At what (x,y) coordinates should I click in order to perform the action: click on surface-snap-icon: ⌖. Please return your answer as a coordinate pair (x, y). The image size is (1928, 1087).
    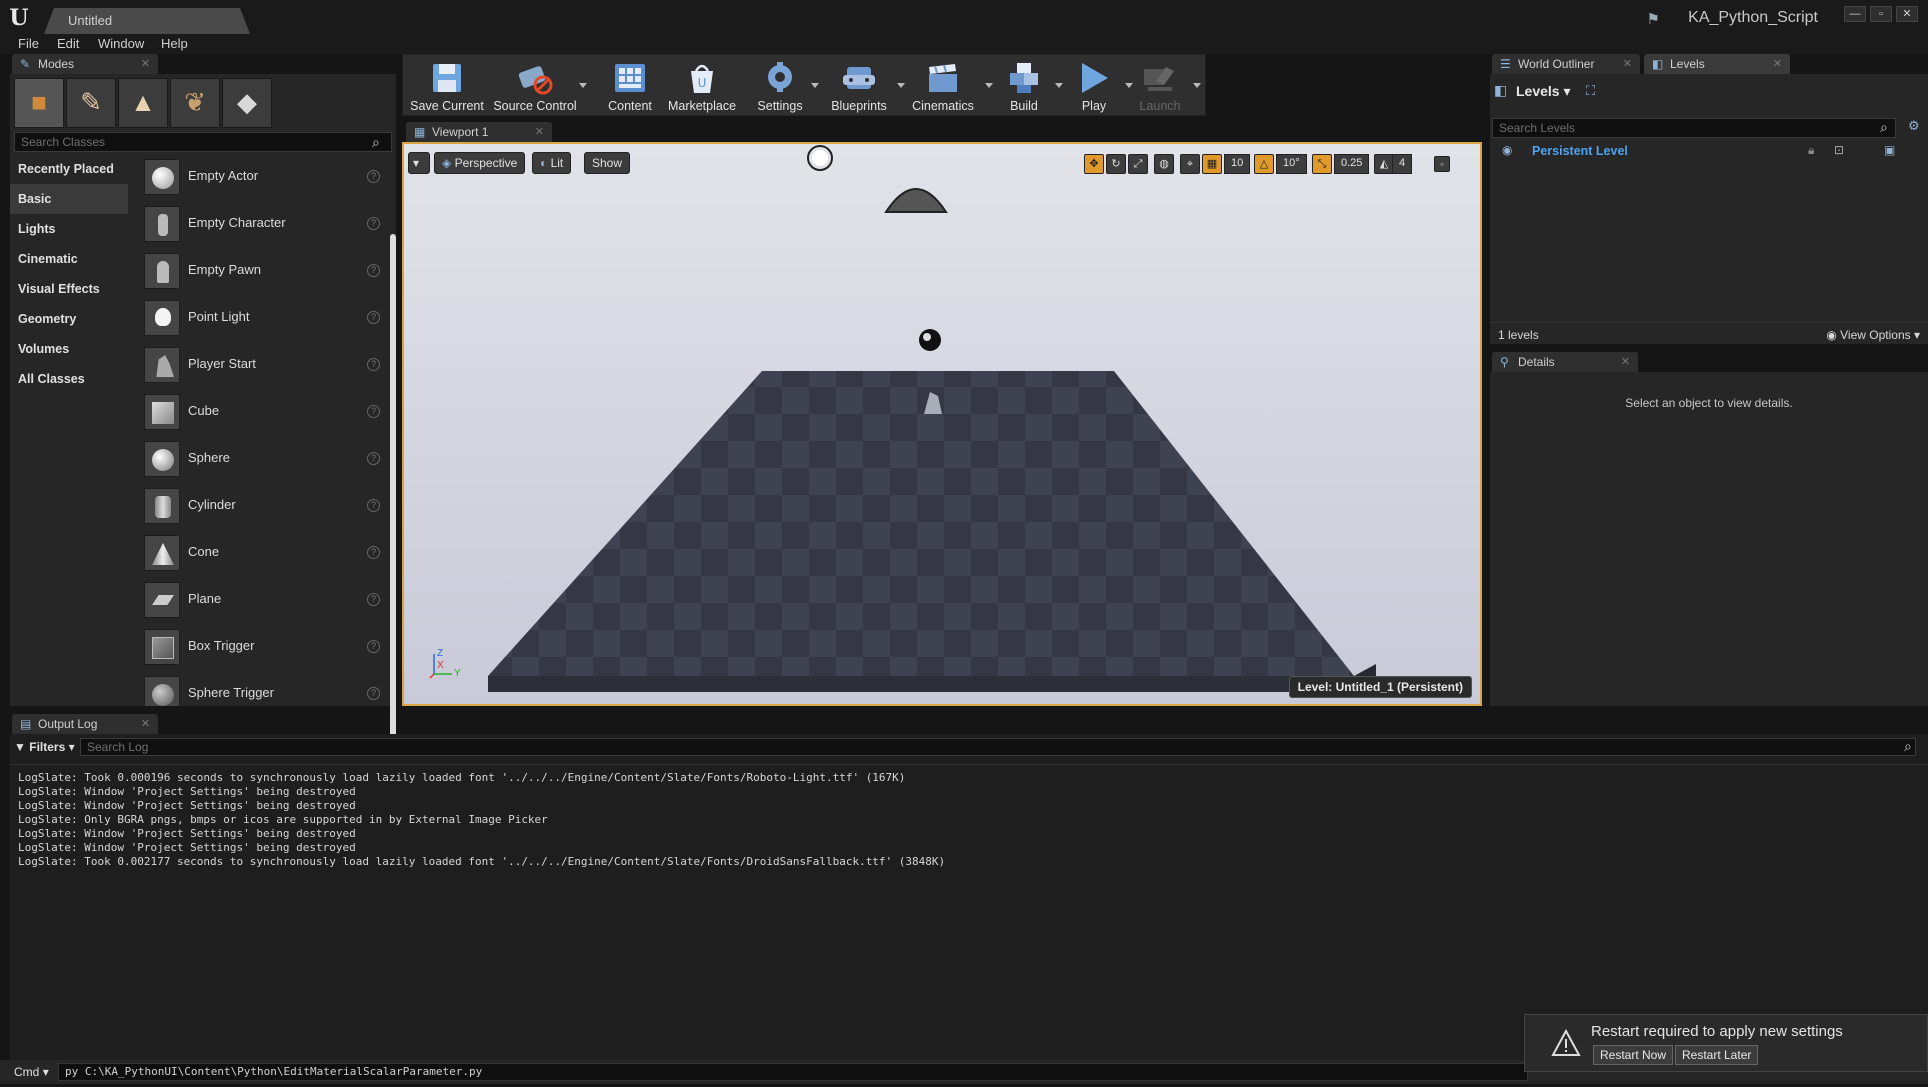
    Looking at the image, I should click on (1190, 164).